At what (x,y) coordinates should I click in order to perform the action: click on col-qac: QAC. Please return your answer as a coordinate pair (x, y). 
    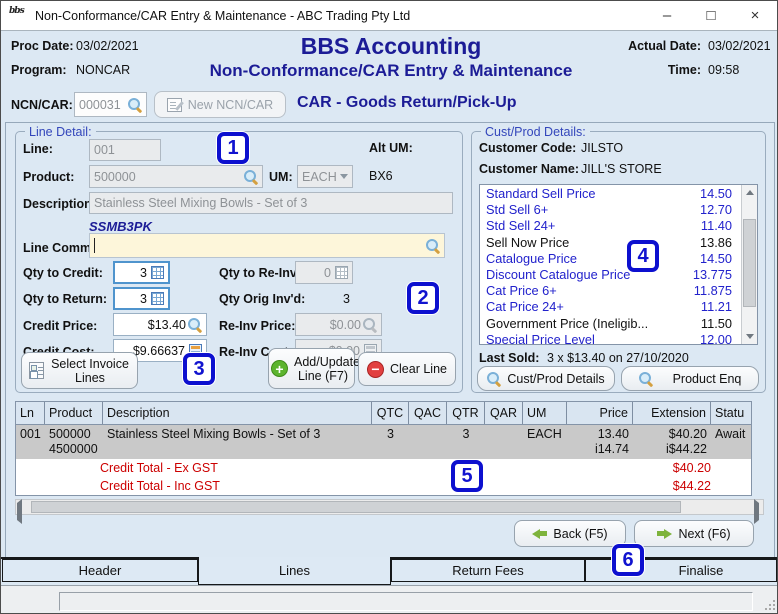
    Looking at the image, I should click on (428, 413).